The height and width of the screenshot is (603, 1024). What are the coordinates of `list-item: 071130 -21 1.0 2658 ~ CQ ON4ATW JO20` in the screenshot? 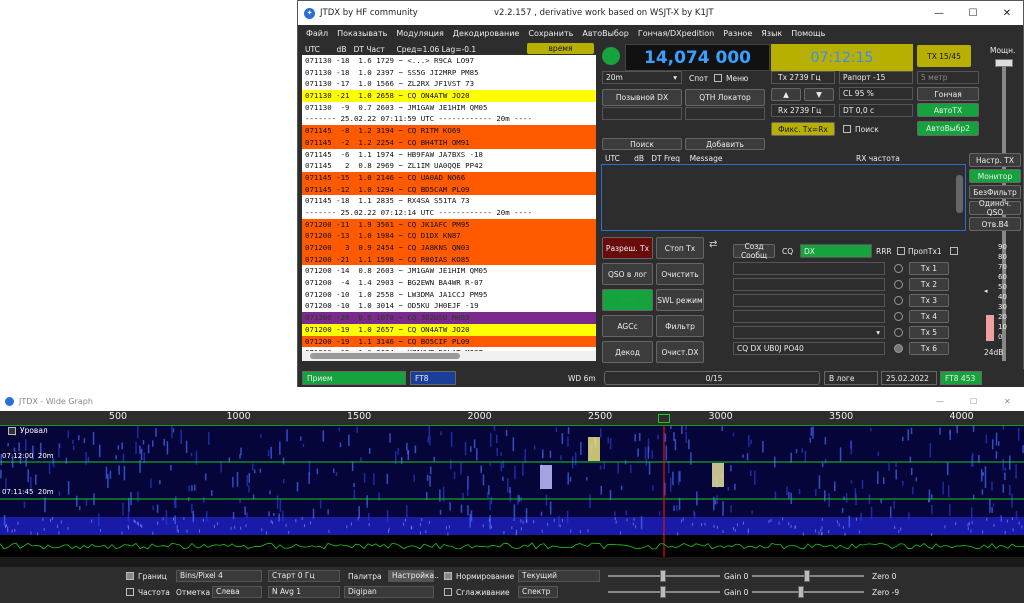 It's located at (449, 96).